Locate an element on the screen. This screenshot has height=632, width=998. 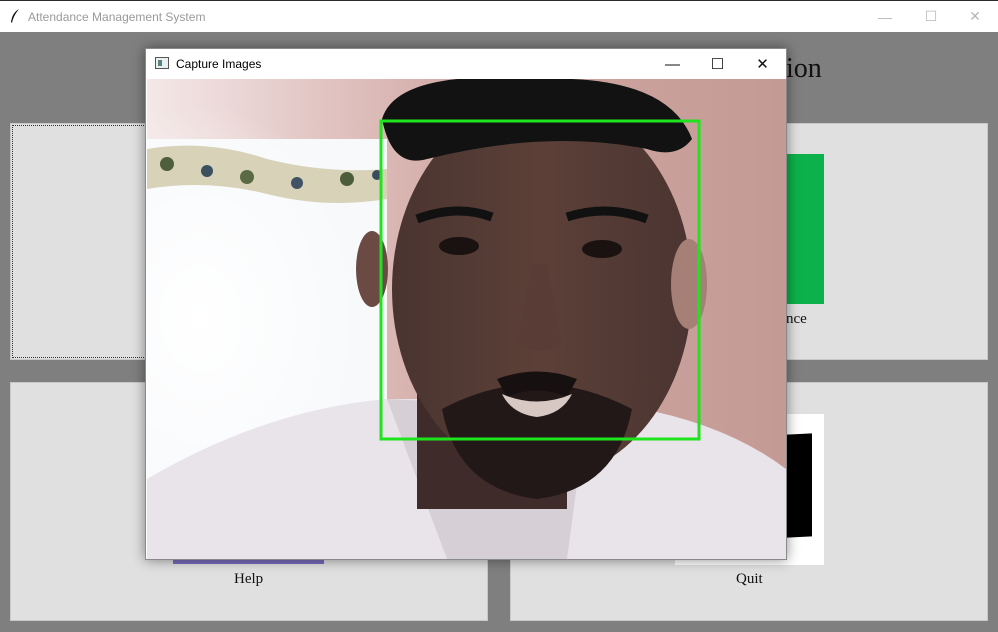
capture-maximize-button: ☐ is located at coordinates (717, 64).